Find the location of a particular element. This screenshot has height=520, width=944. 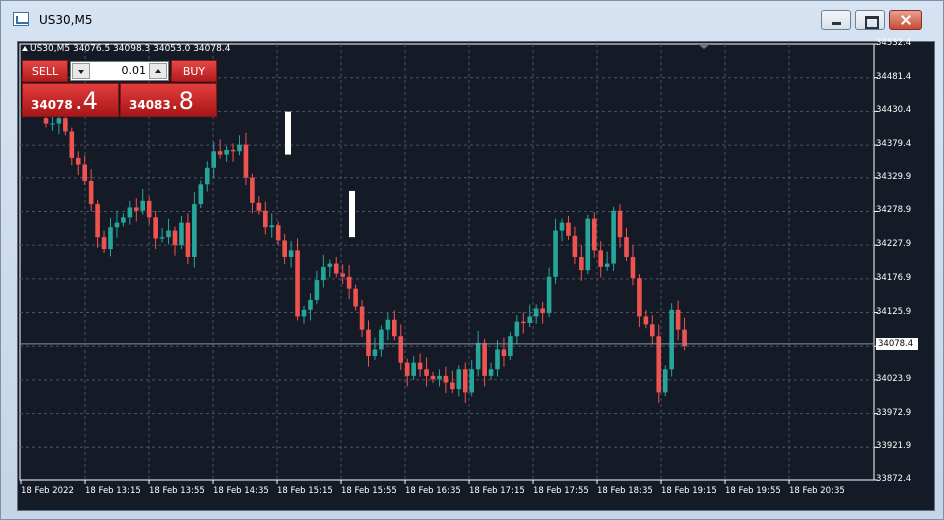

price-tick-label: 34278.9 is located at coordinates (894, 210).